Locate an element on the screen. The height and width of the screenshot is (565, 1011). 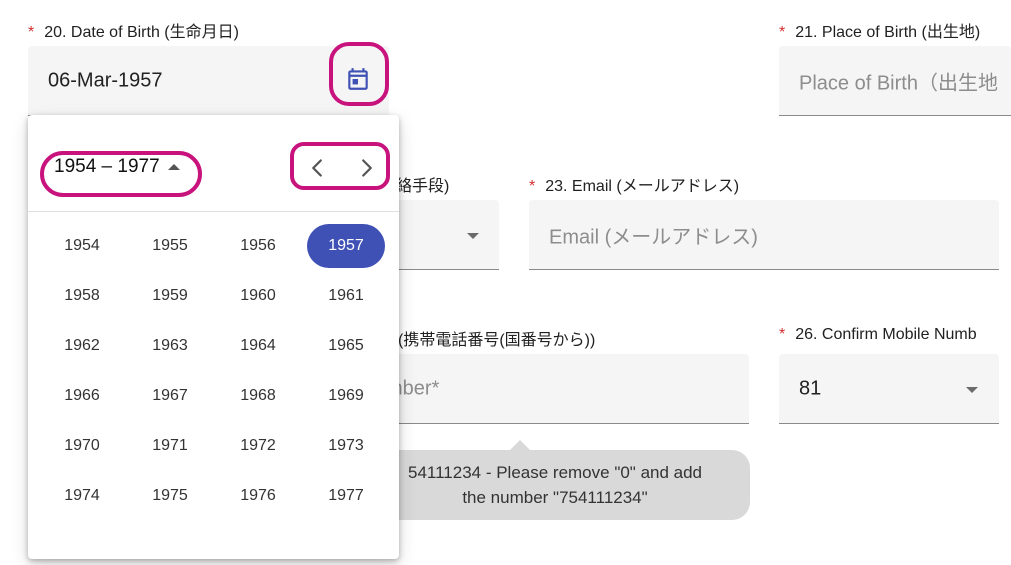
year-cell: 1976 is located at coordinates (258, 496).